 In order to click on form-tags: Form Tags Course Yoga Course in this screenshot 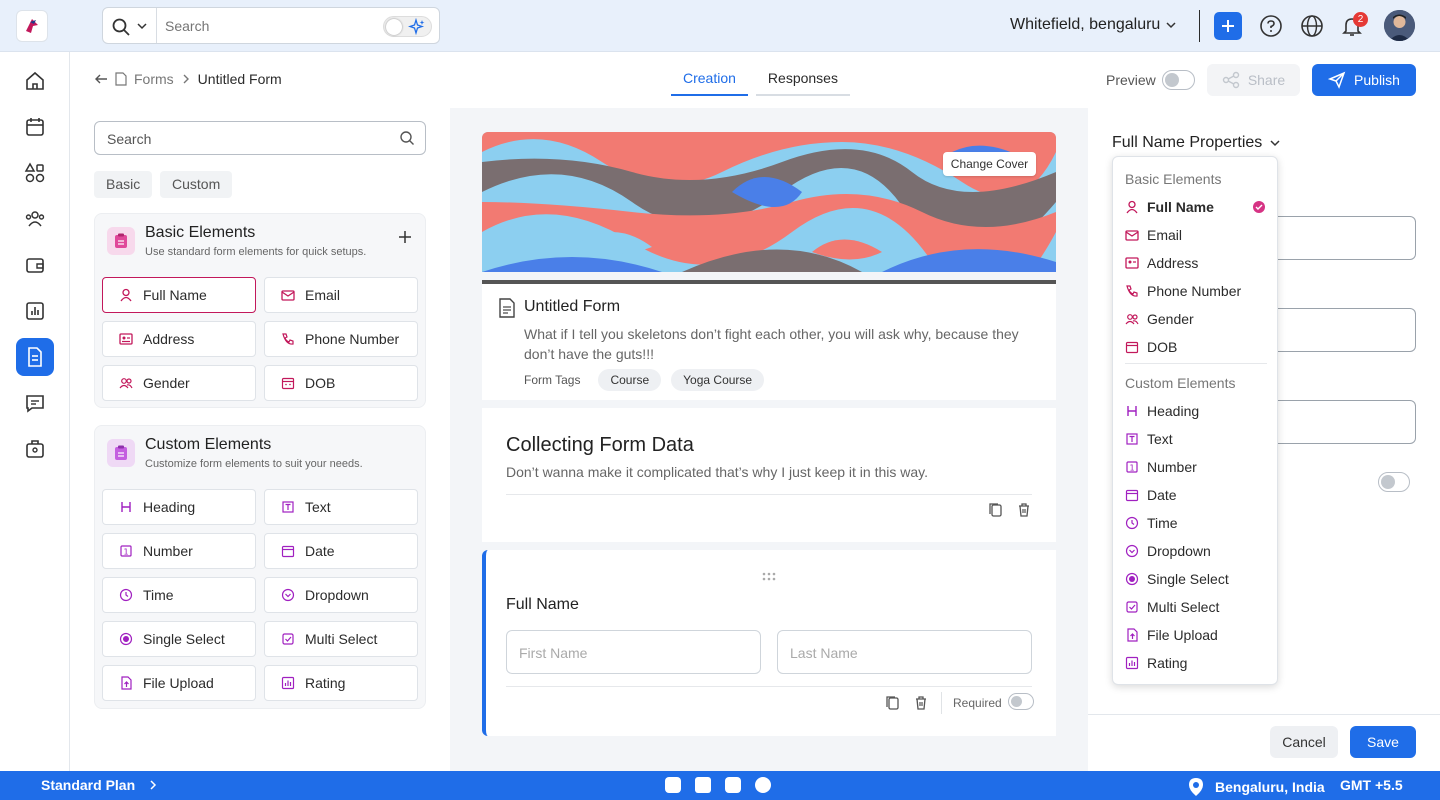, I will do `click(644, 380)`.